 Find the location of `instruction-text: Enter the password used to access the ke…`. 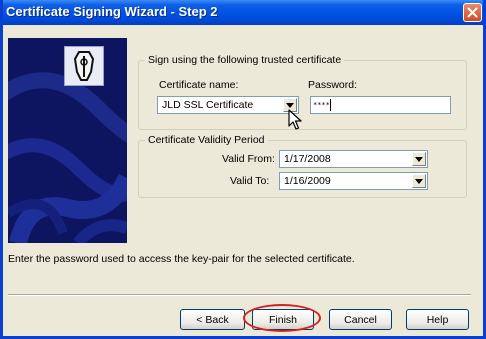

instruction-text: Enter the password used to access the ke… is located at coordinates (181, 259).